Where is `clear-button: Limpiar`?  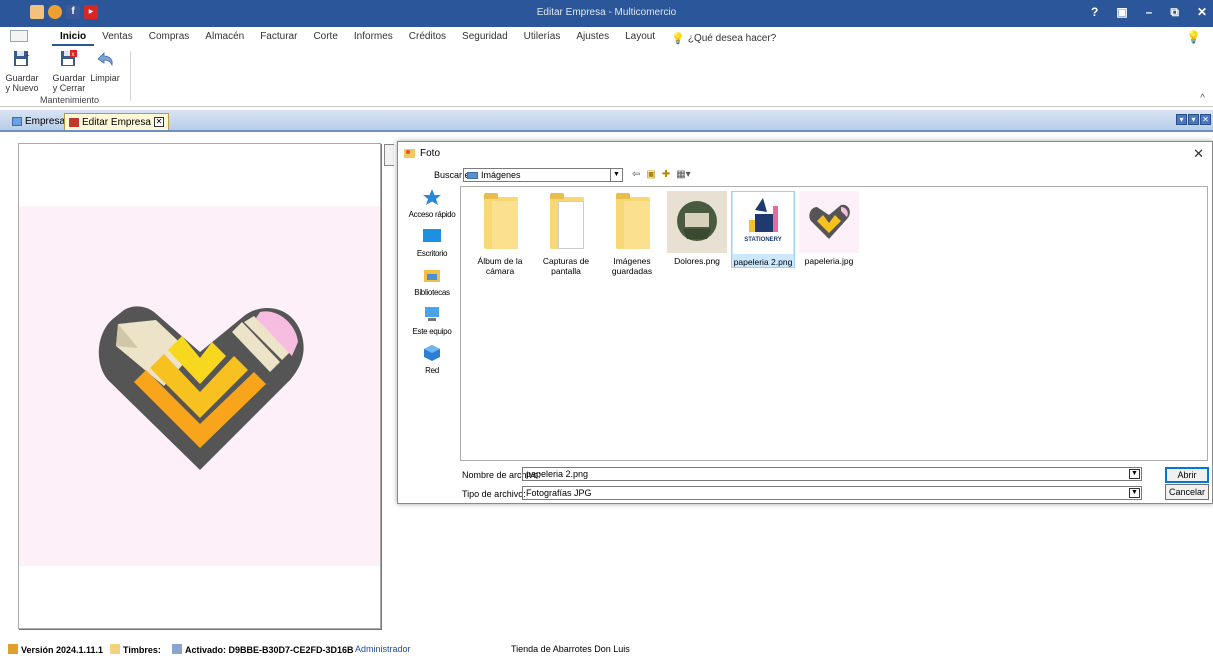
clear-button: Limpiar is located at coordinates (105, 66).